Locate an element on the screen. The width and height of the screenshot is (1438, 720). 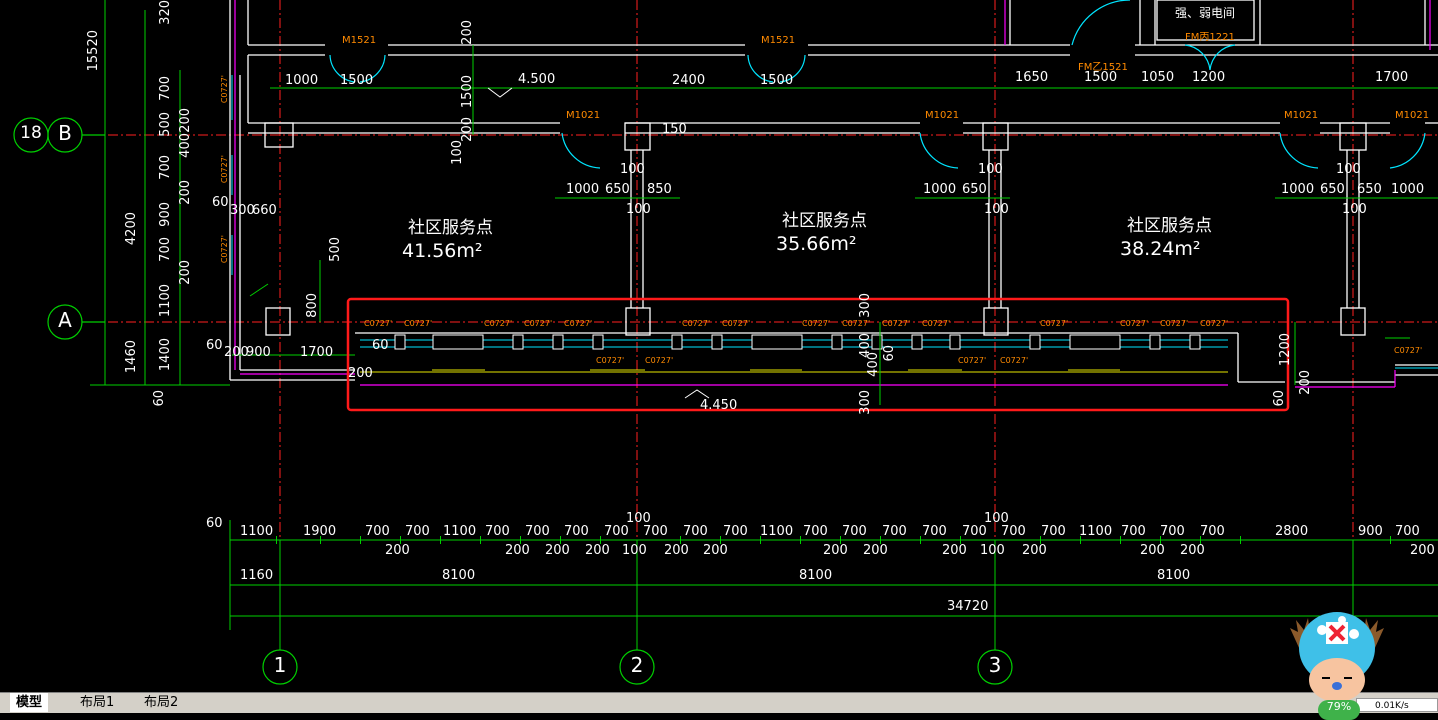
net-percent: 79% is located at coordinates (1339, 710).